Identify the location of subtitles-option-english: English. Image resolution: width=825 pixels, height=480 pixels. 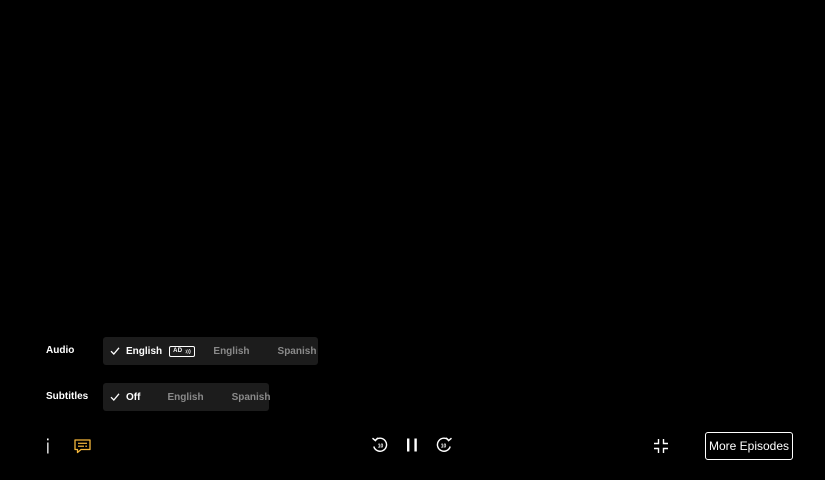
(185, 397).